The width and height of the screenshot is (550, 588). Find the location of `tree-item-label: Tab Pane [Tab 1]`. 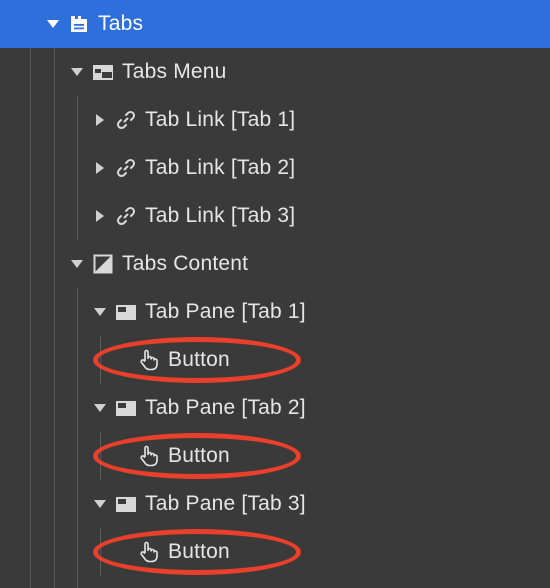

tree-item-label: Tab Pane [Tab 1] is located at coordinates (225, 311).